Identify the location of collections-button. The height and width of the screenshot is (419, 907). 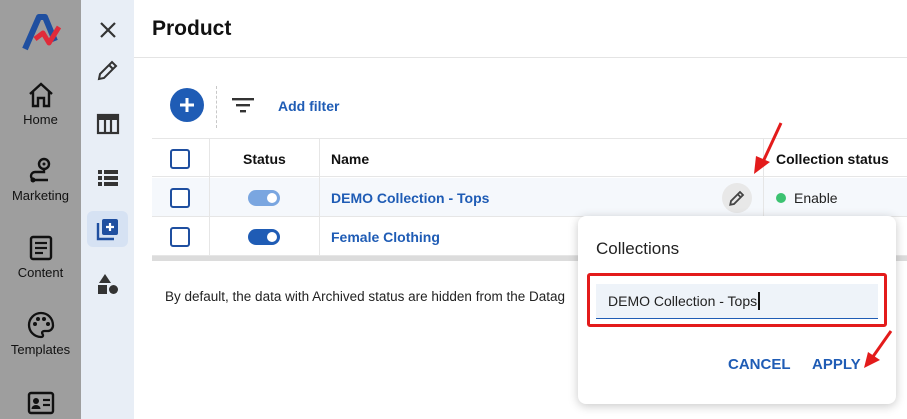
(107, 229).